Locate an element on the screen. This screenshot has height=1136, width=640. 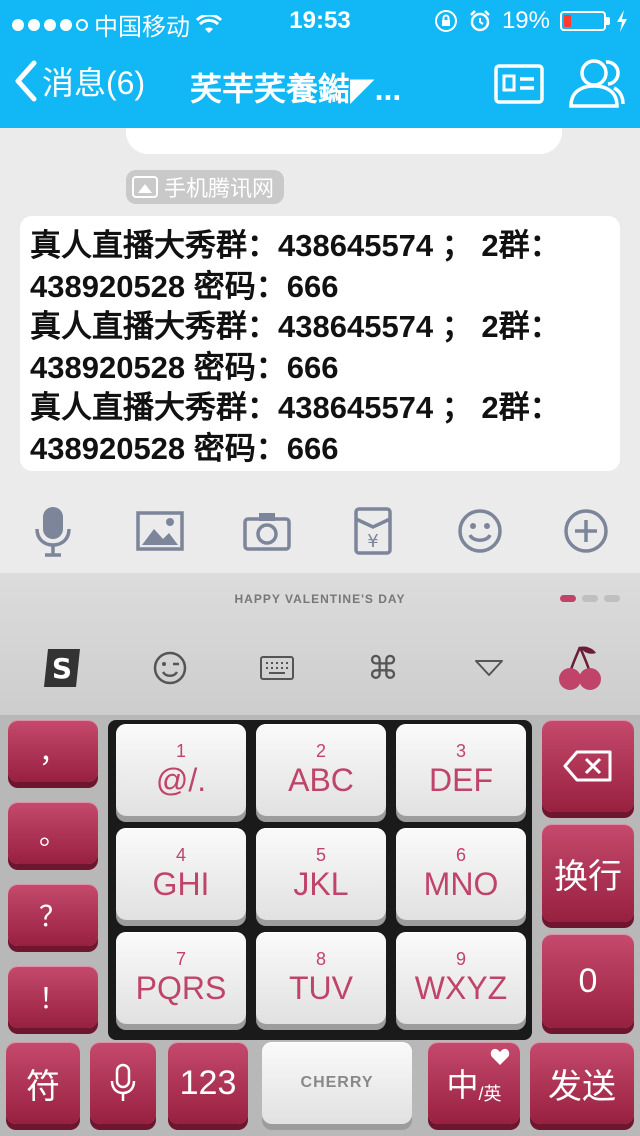
sogou-logo-icon: S is located at coordinates (62, 668).